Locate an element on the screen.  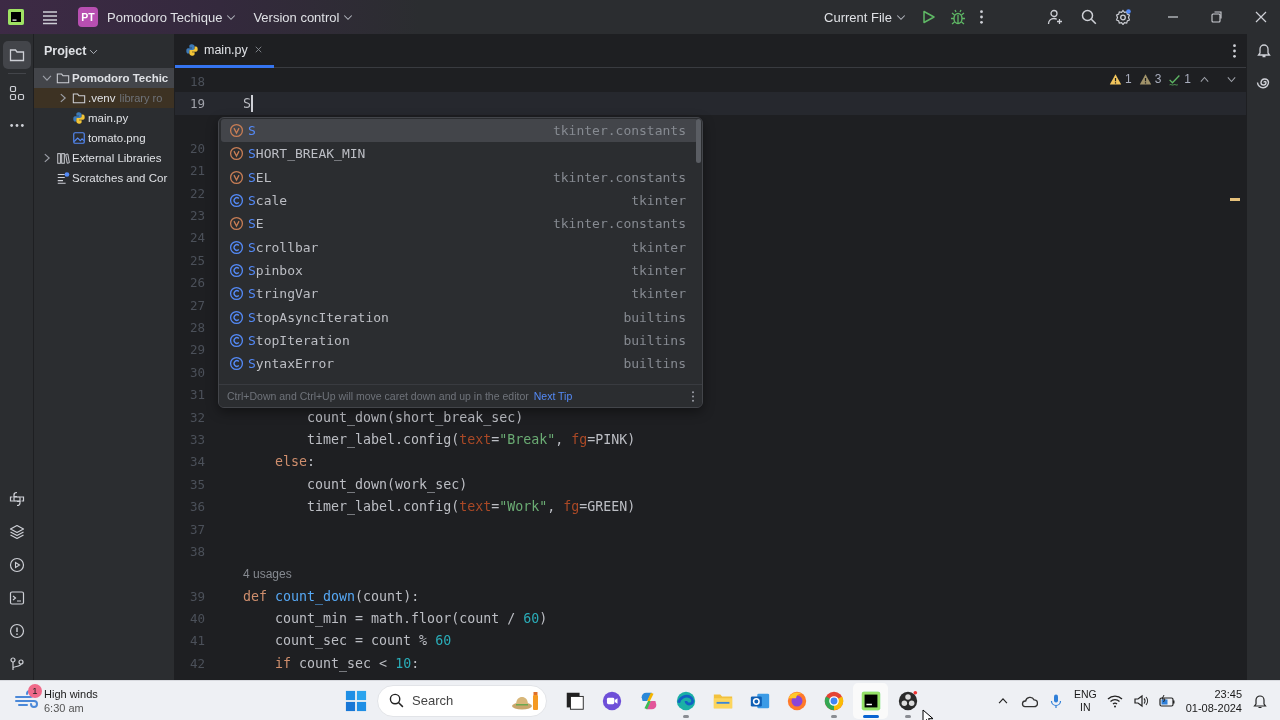
library-icon is located at coordinates (63, 158).